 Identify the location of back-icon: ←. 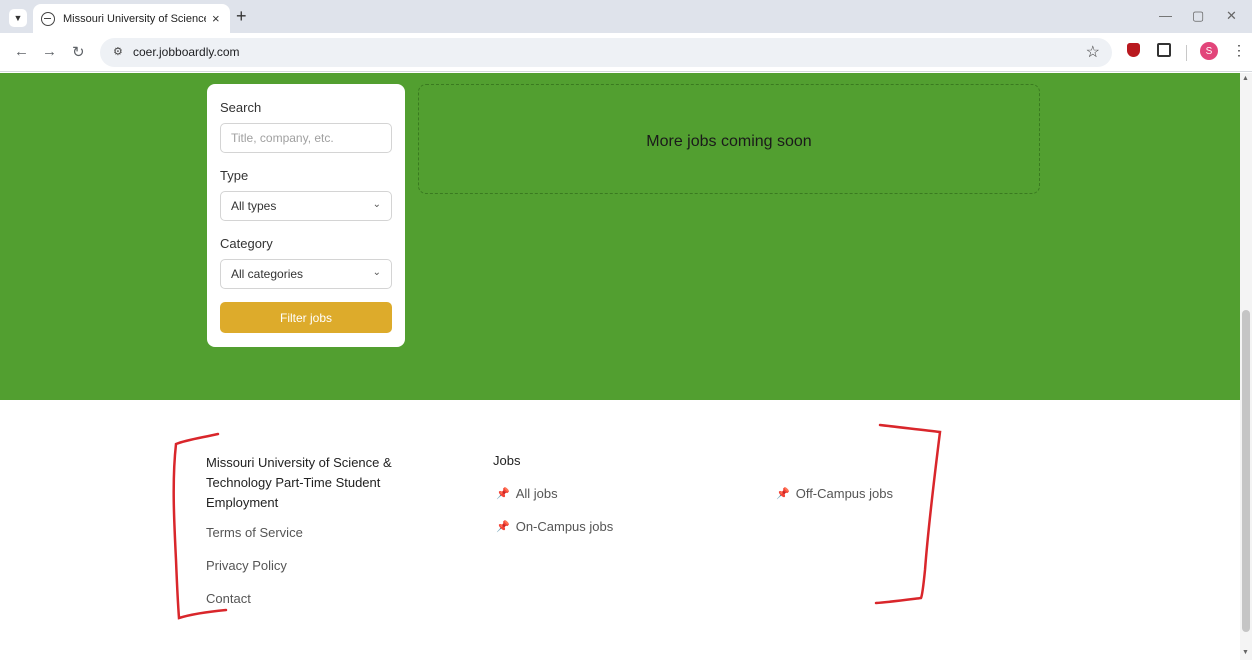
(21, 51).